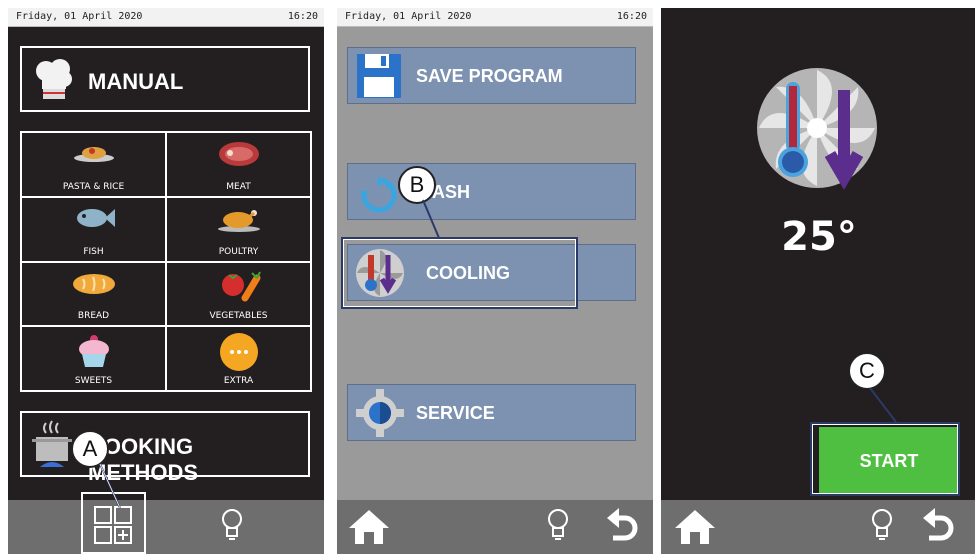 The height and width of the screenshot is (554, 975). I want to click on cupcake-icon, so click(93, 351).